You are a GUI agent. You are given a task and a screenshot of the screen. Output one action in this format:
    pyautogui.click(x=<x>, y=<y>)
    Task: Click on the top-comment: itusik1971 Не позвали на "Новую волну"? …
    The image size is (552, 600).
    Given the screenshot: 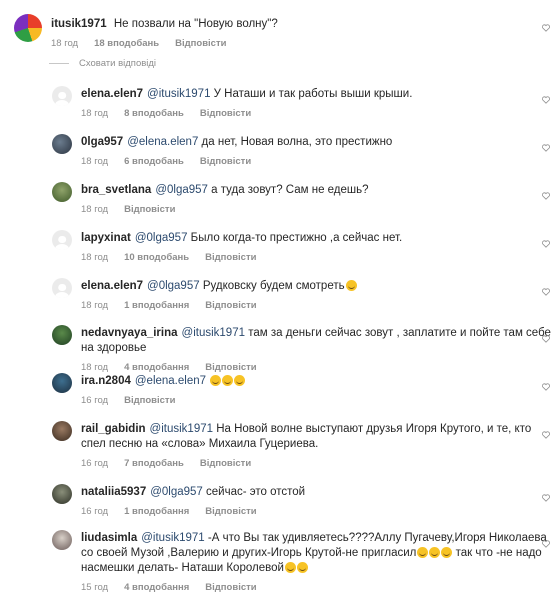 What is the action you would take?
    pyautogui.click(x=267, y=31)
    